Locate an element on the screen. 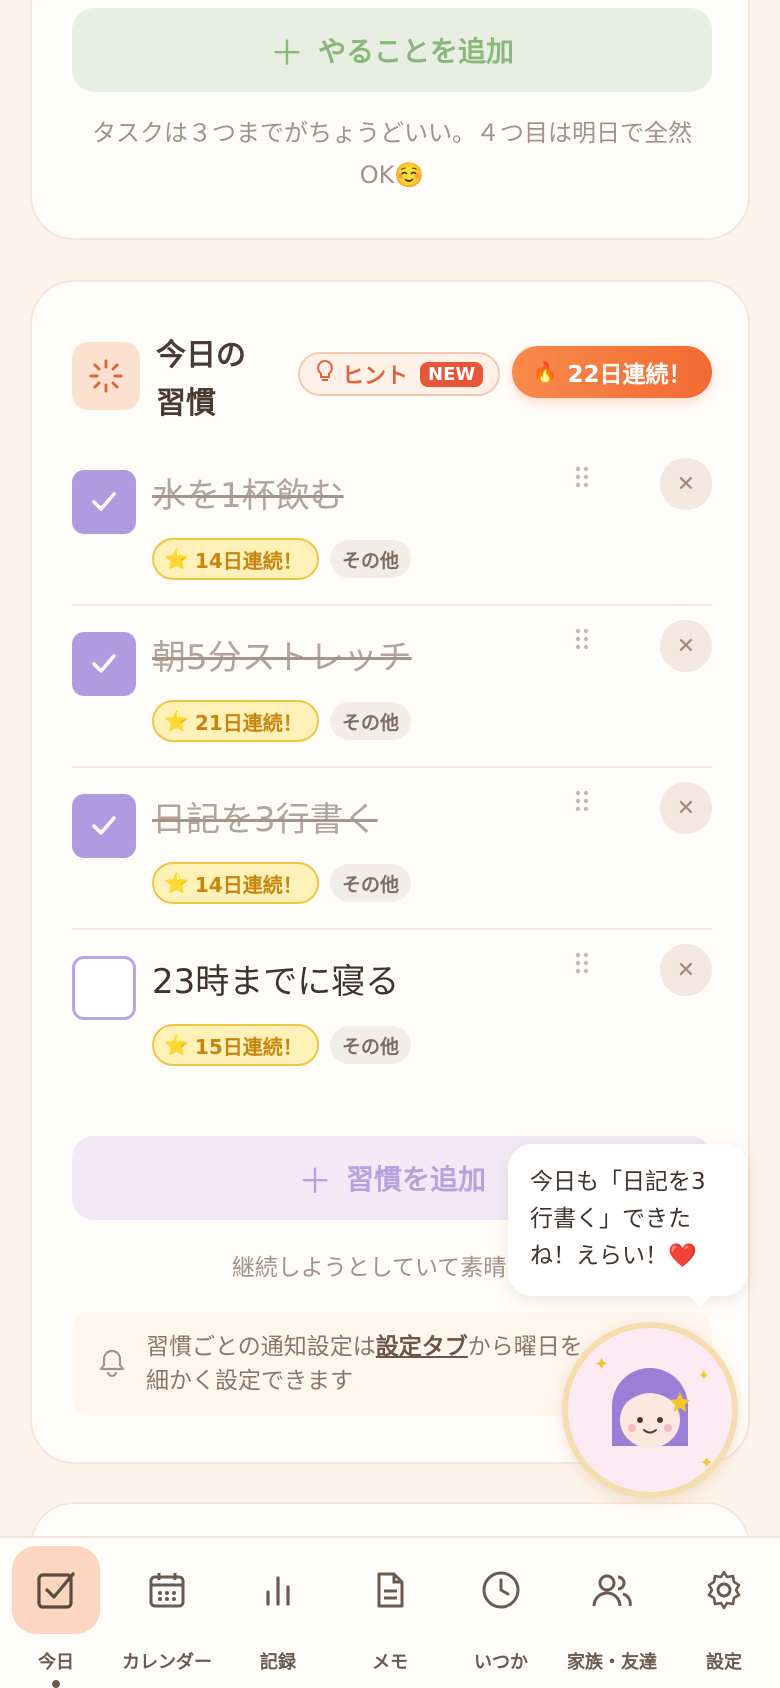 The image size is (780, 1688). gear-icon is located at coordinates (724, 1590).